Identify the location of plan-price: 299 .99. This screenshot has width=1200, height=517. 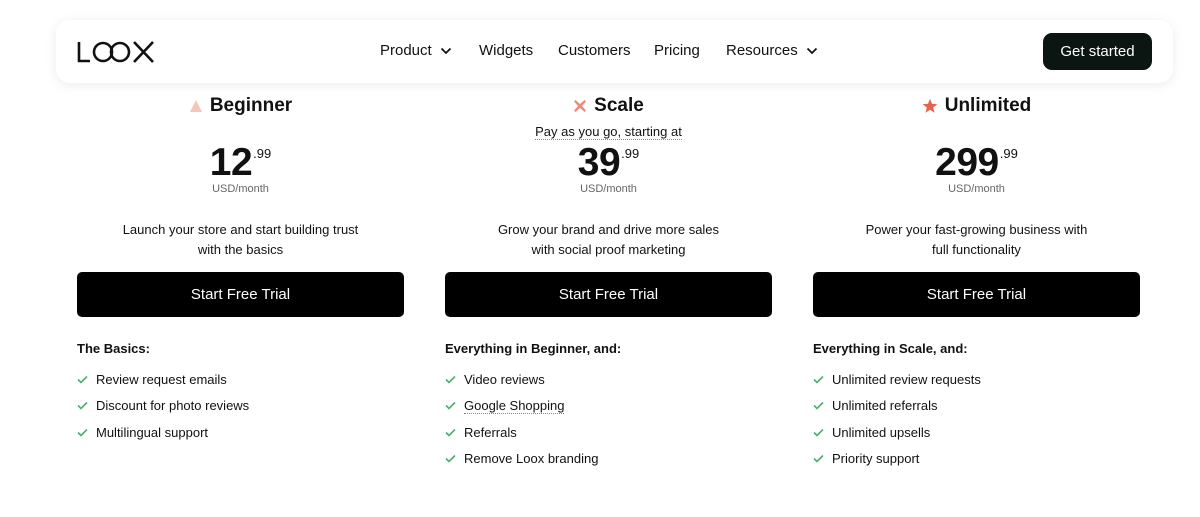
(976, 163).